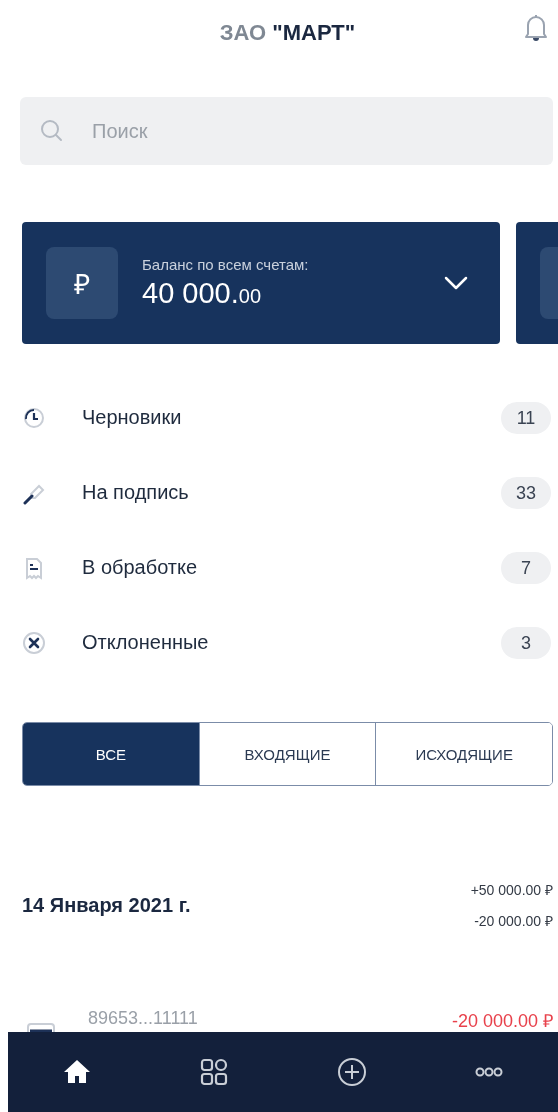 Image resolution: width=558 pixels, height=1112 pixels. Describe the element at coordinates (351, 1072) in the screenshot. I see `plus-circle-icon` at that location.